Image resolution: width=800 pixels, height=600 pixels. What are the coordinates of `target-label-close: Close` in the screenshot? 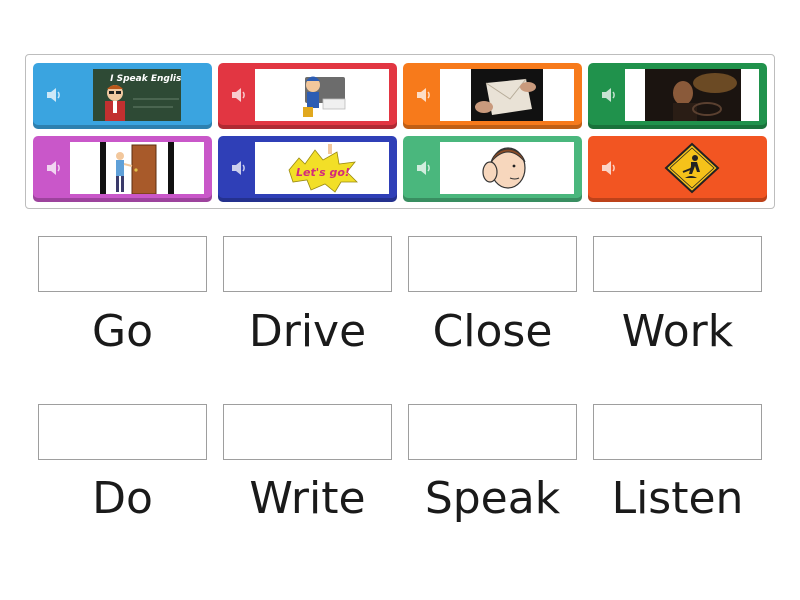 It's located at (492, 331).